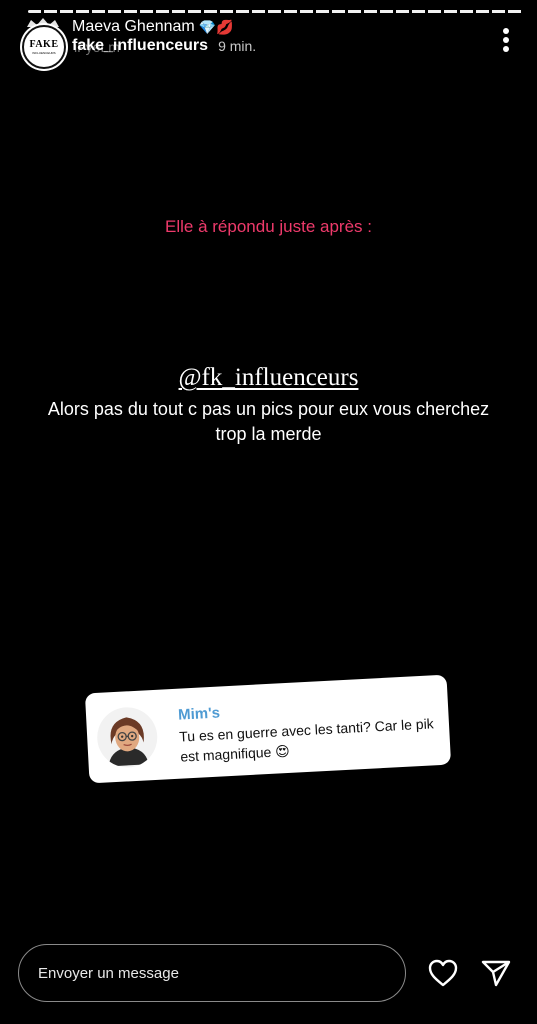 The image size is (537, 1024). I want to click on profile-avatar: FAKE INFLUENCEURS, so click(44, 47).